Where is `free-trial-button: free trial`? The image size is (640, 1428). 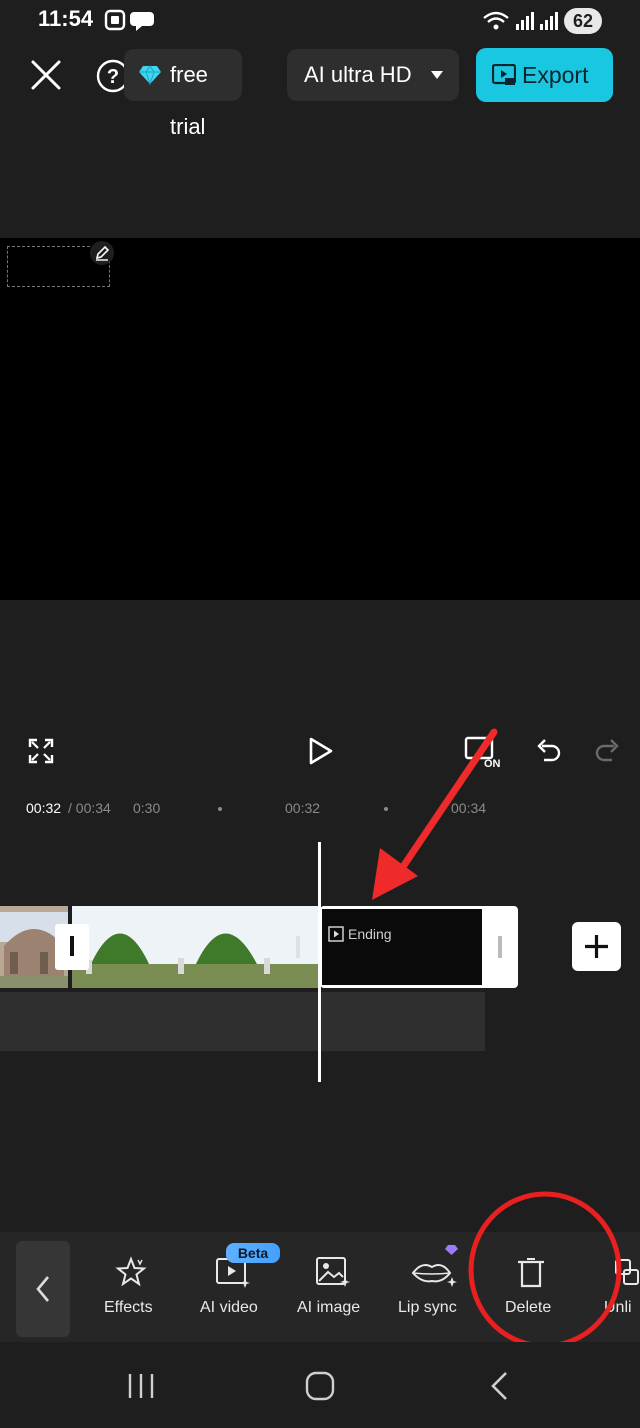
free-trial-button: free trial is located at coordinates (183, 94).